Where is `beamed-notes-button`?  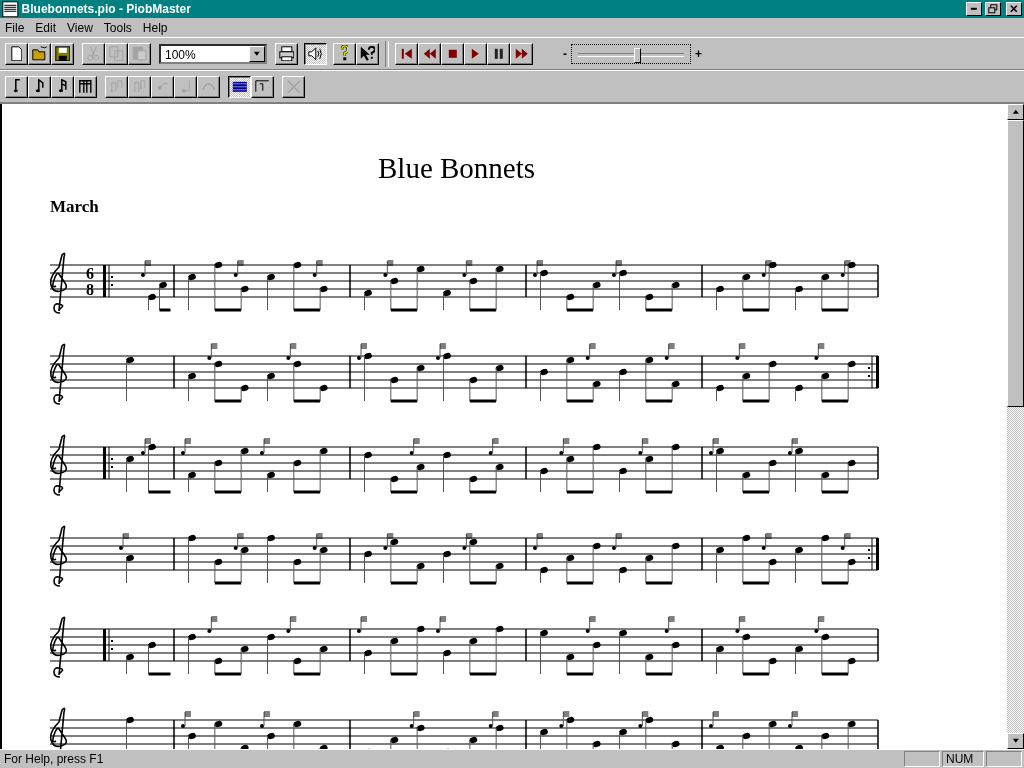
beamed-notes-button is located at coordinates (85, 86).